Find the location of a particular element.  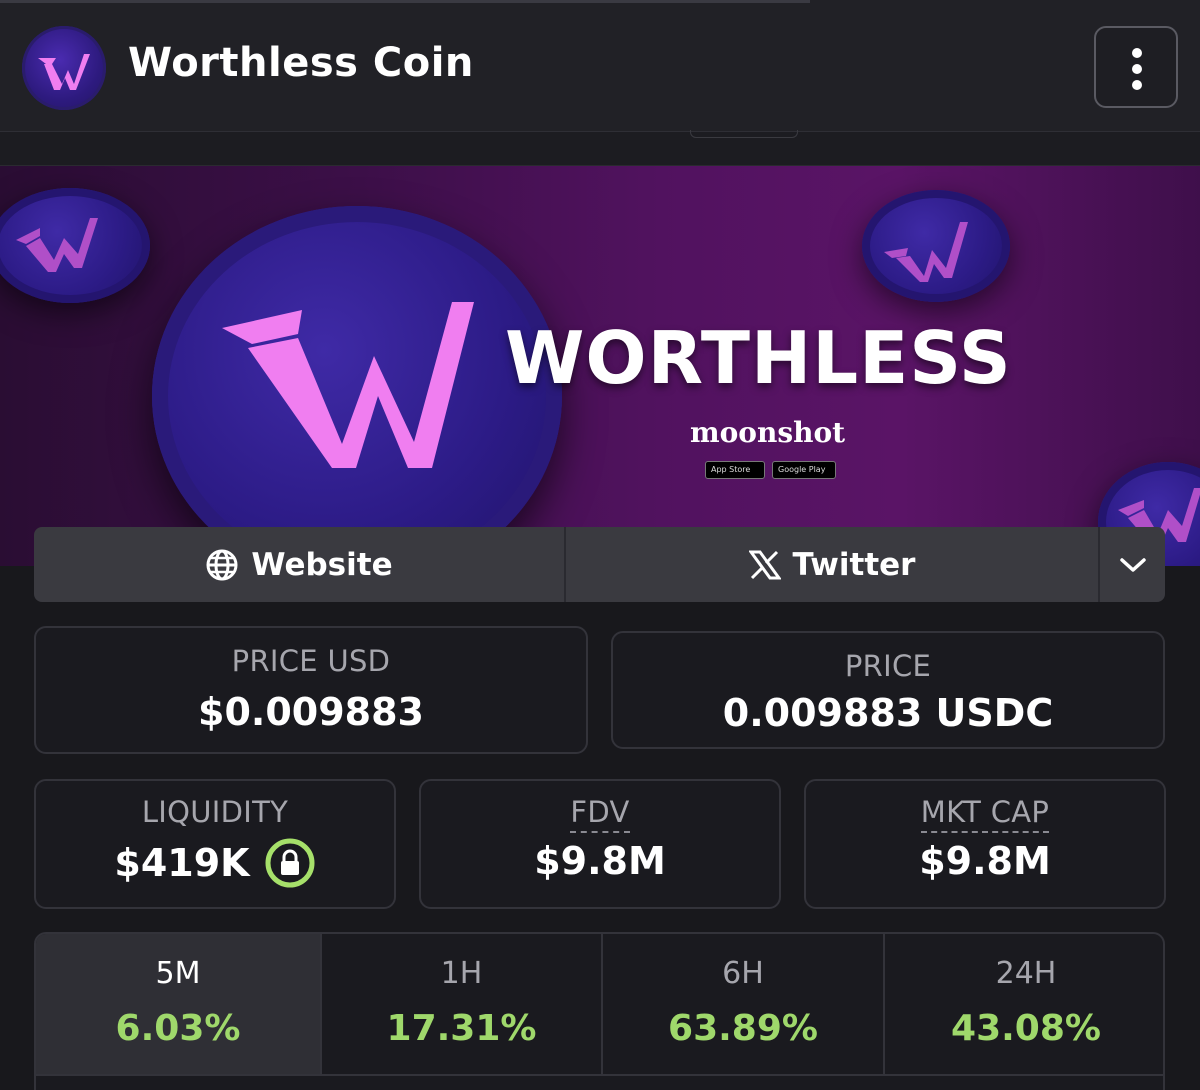

mktcap-label-wrap: MKT CAP is located at coordinates (985, 814).